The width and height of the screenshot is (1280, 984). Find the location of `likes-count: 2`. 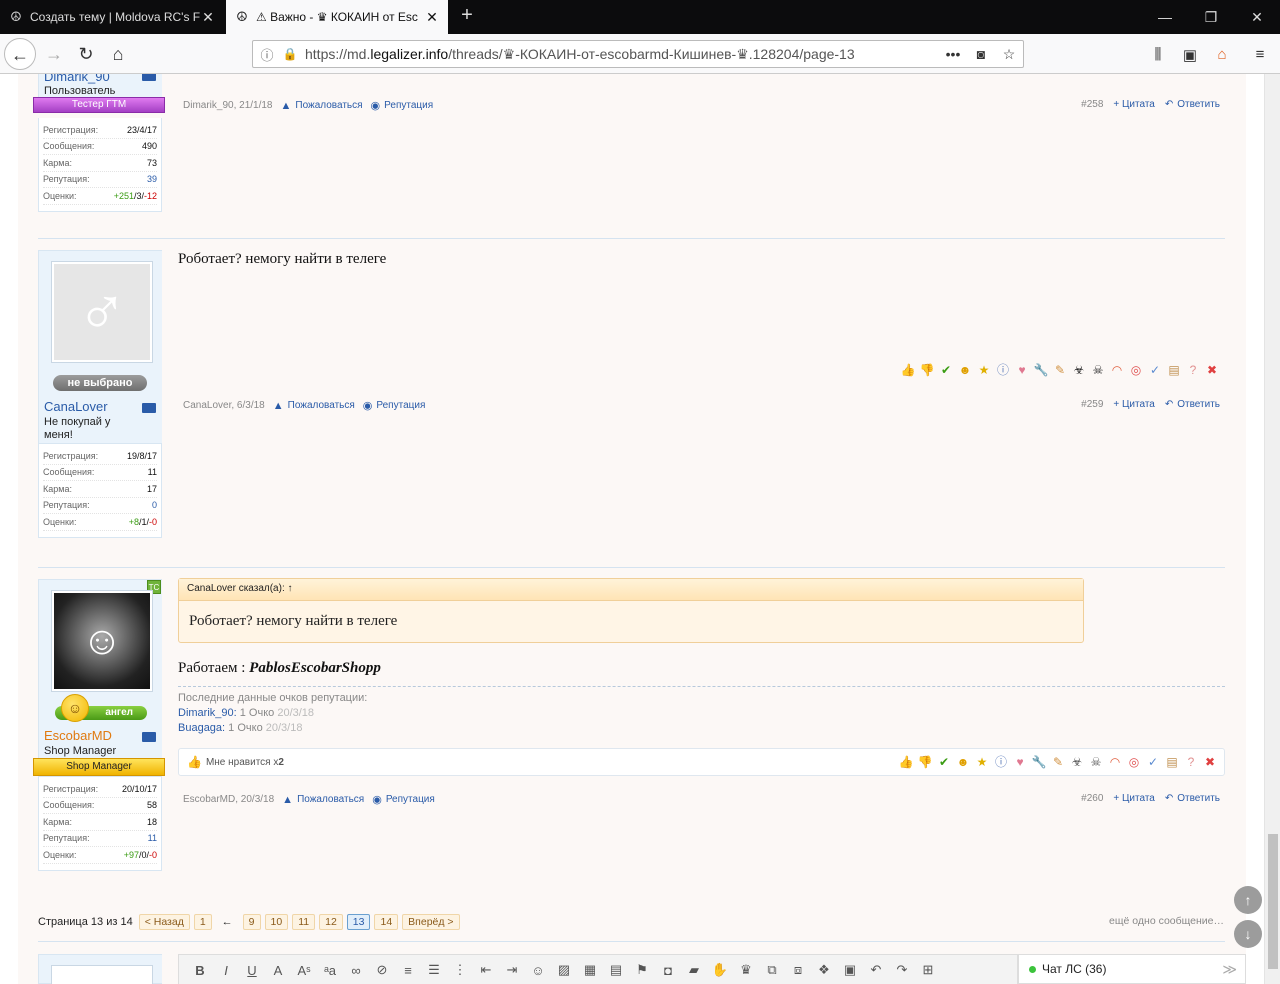

likes-count: 2 is located at coordinates (281, 762).